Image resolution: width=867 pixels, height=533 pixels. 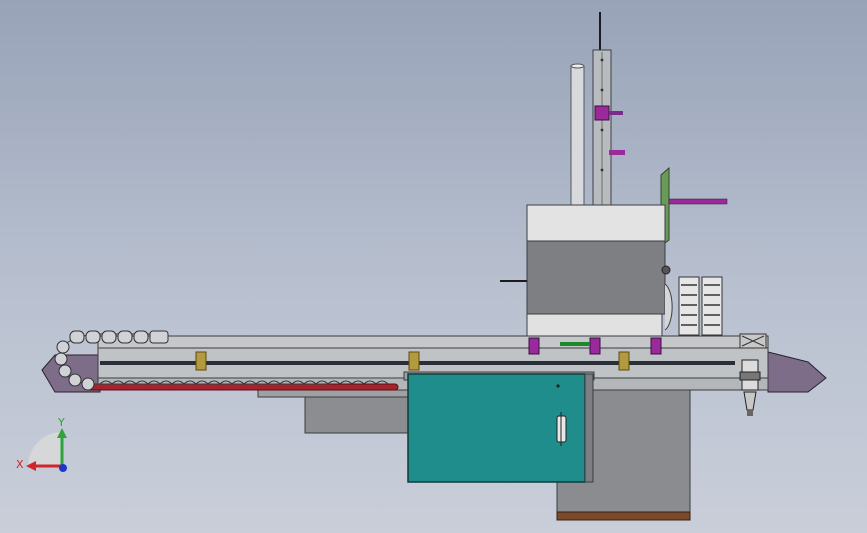 What do you see at coordinates (666, 270) in the screenshot?
I see `carriage-knob` at bounding box center [666, 270].